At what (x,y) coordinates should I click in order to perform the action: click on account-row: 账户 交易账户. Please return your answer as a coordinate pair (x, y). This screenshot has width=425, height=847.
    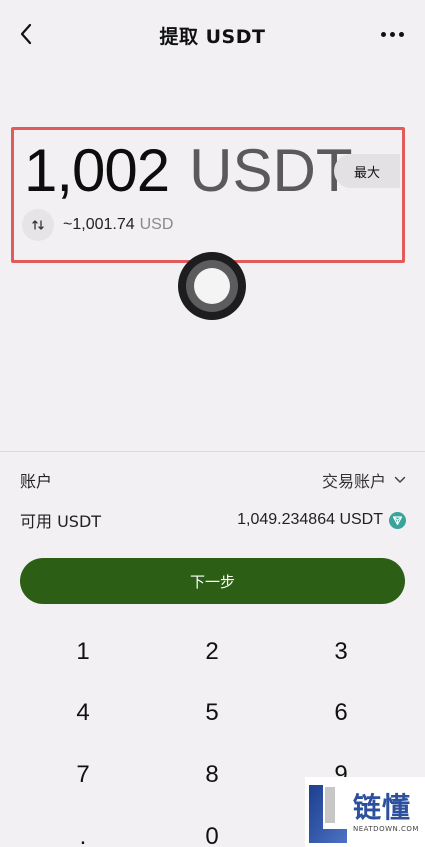
    Looking at the image, I should click on (213, 480).